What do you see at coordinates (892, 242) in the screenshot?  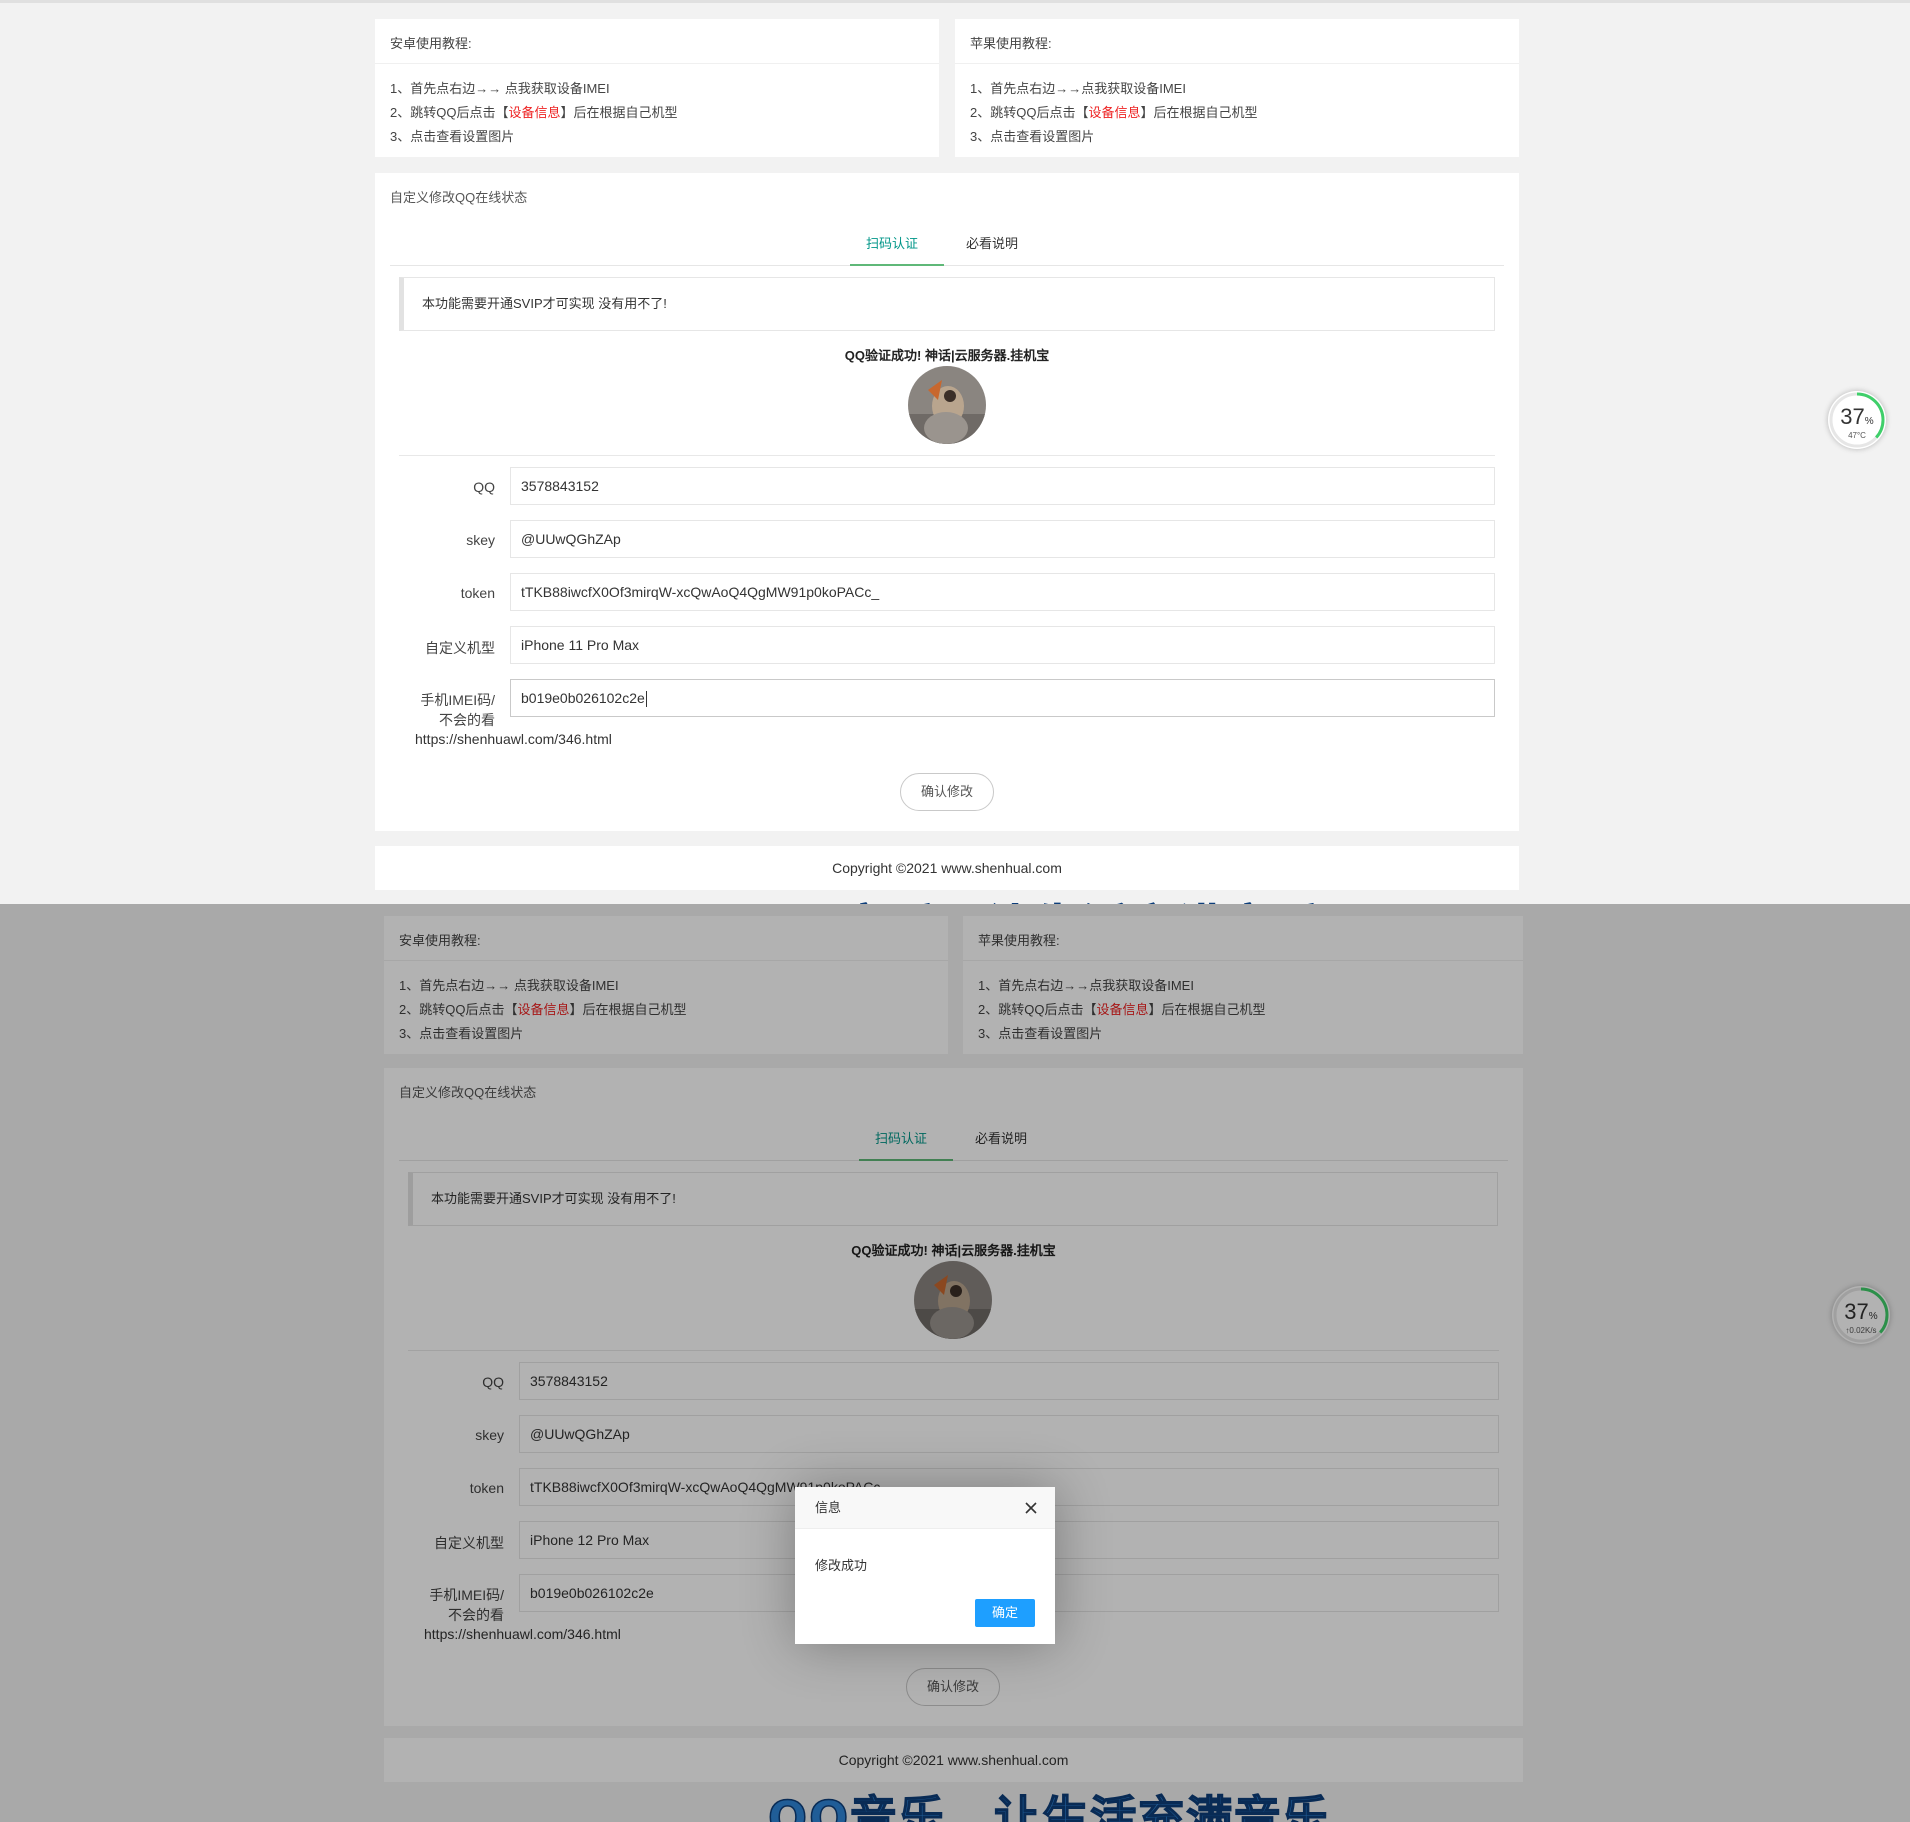 I see `tab-scan-auth: 扫码认证` at bounding box center [892, 242].